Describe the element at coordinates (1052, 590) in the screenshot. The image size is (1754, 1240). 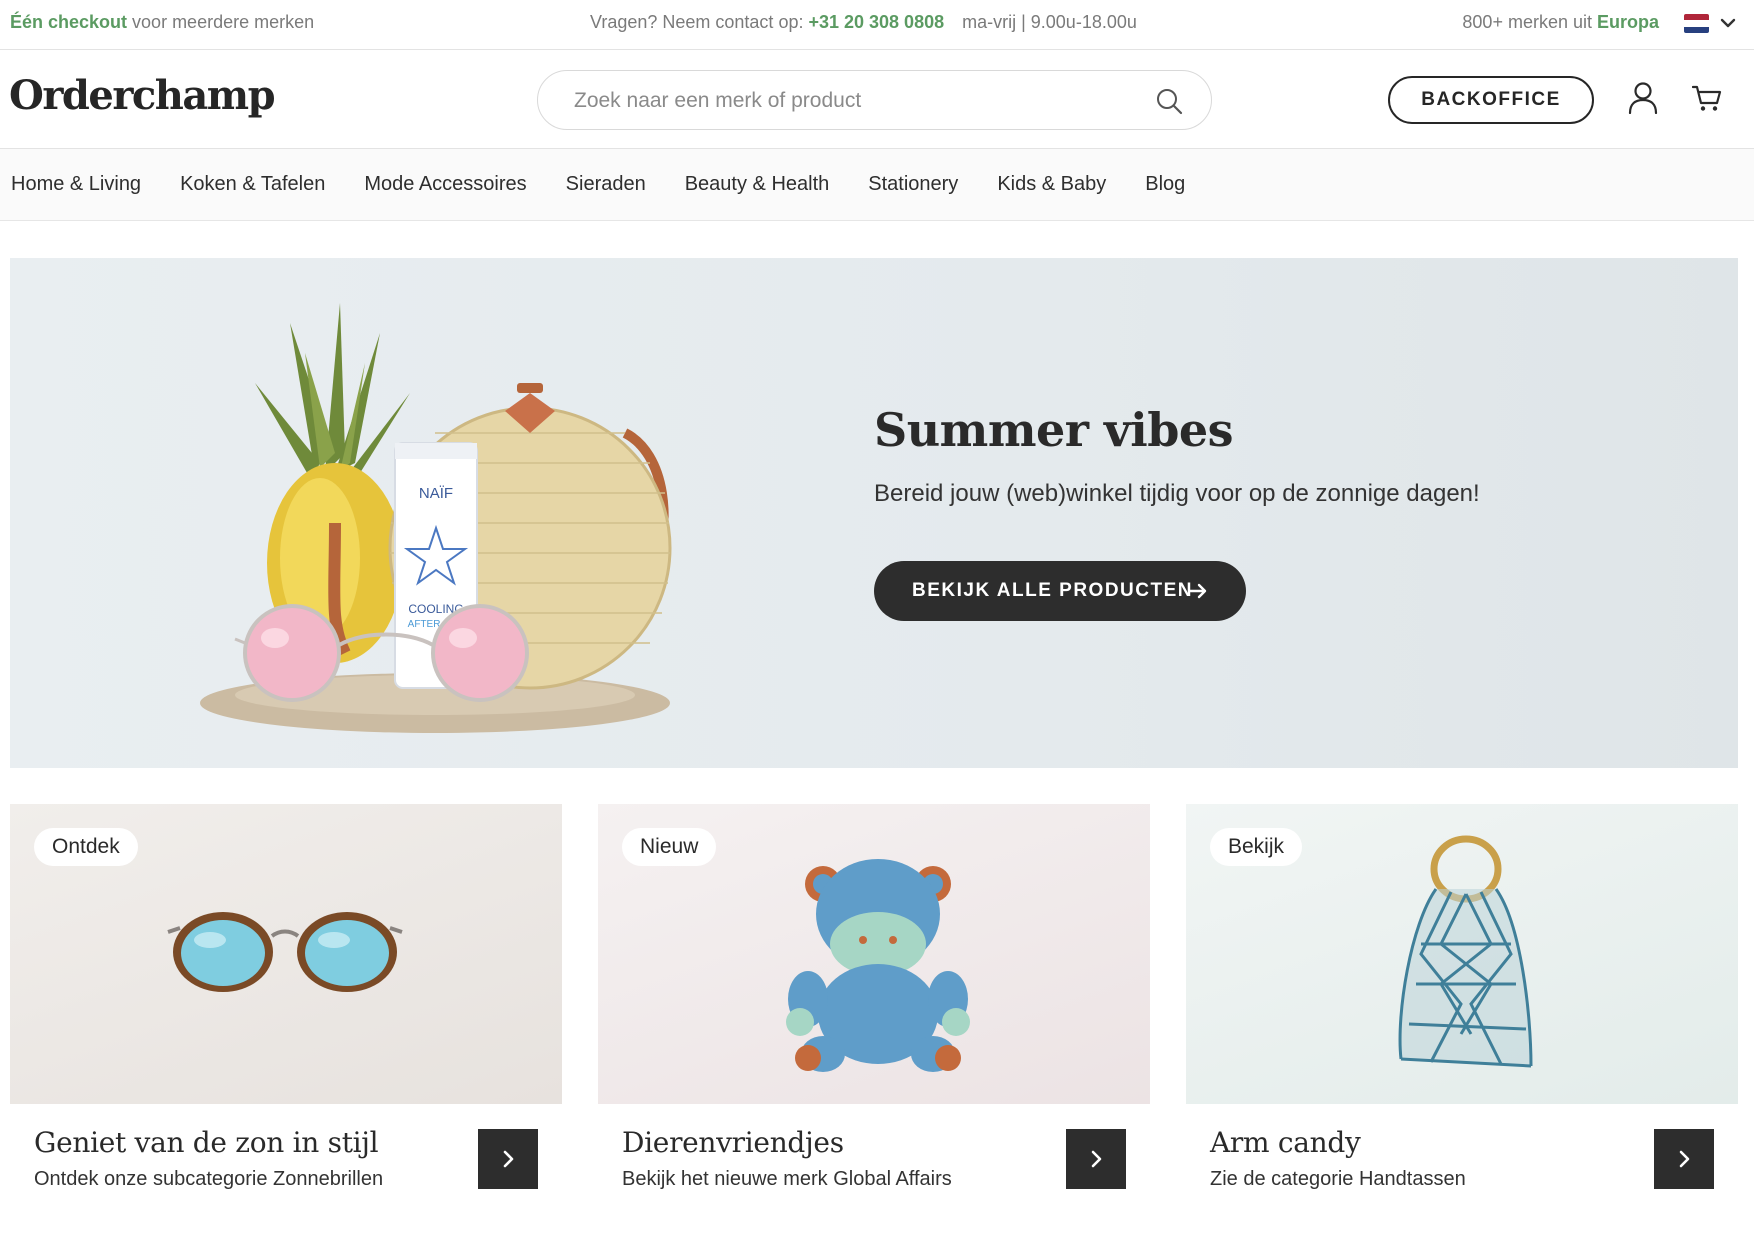
I see `view-all-products-label: BEKIJK ALLE PRODUCTEN` at that location.